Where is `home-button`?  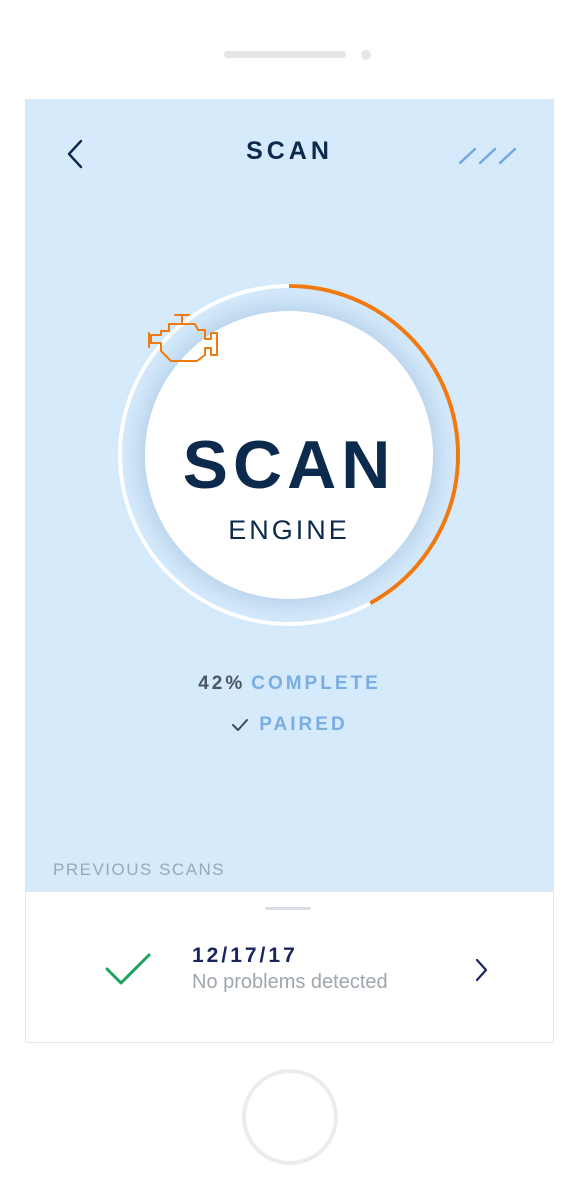
home-button is located at coordinates (290, 1117).